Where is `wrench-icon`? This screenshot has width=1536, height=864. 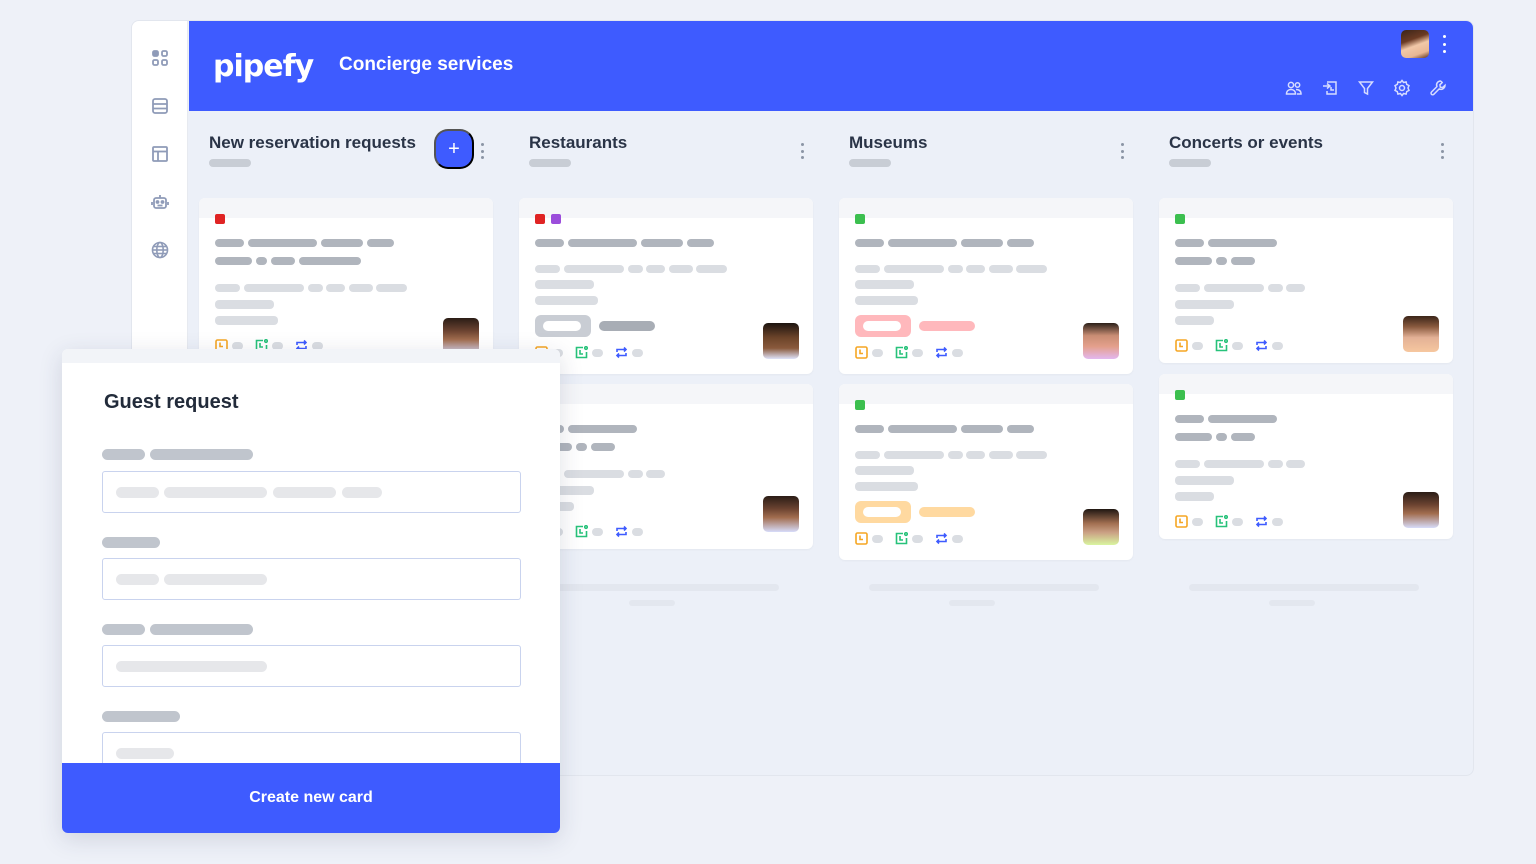 wrench-icon is located at coordinates (1438, 88).